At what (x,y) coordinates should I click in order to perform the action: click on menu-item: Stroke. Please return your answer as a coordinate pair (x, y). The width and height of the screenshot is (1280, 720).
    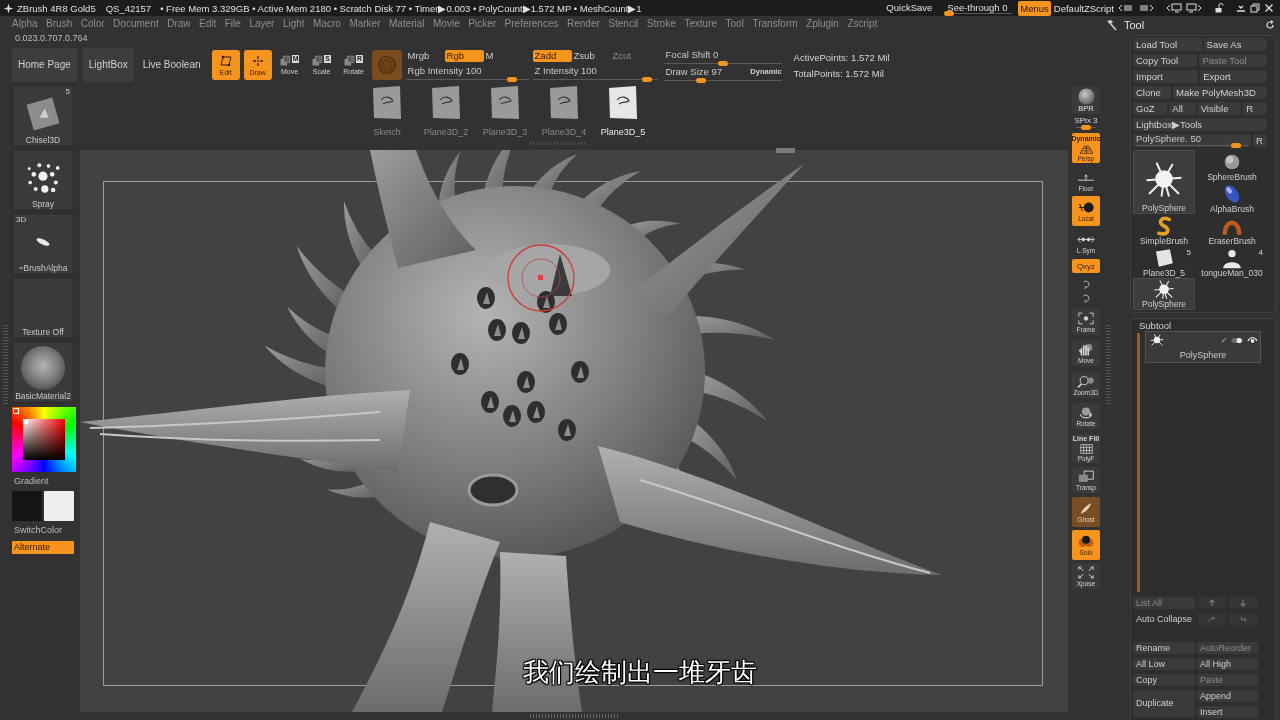
    Looking at the image, I should click on (661, 24).